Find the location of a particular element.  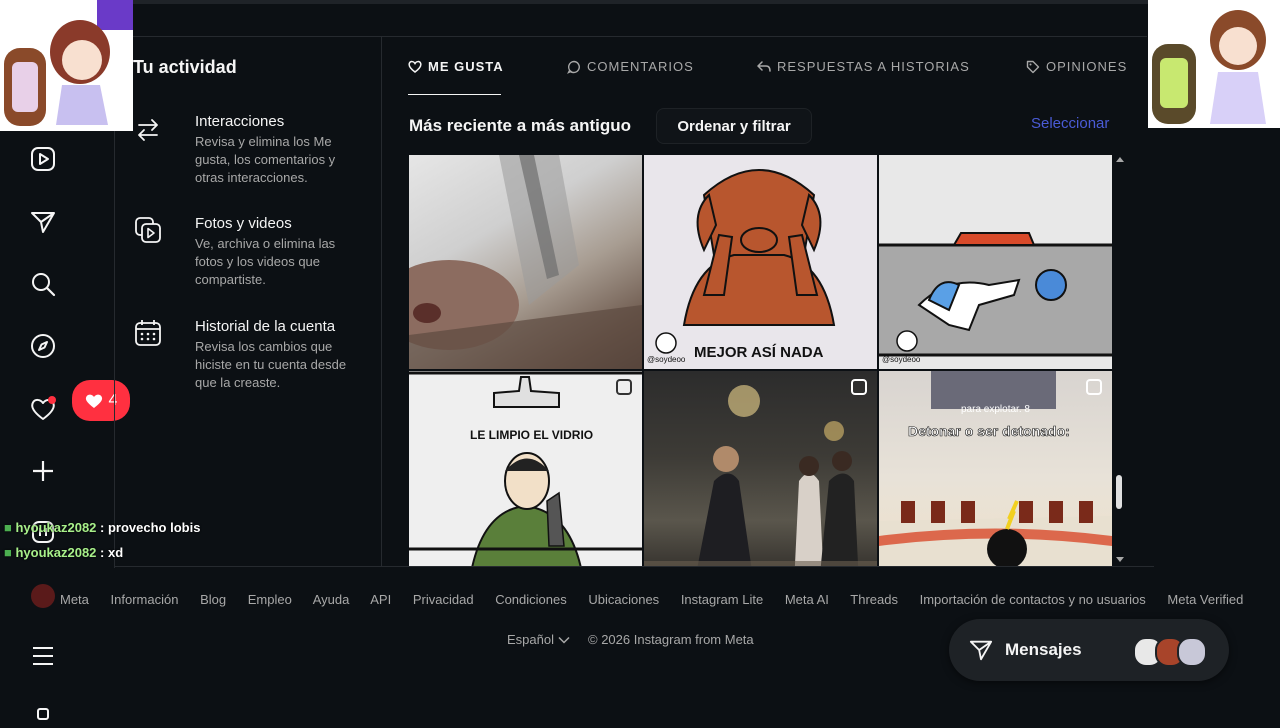

messages-label: Mensajes is located at coordinates (1043, 649).